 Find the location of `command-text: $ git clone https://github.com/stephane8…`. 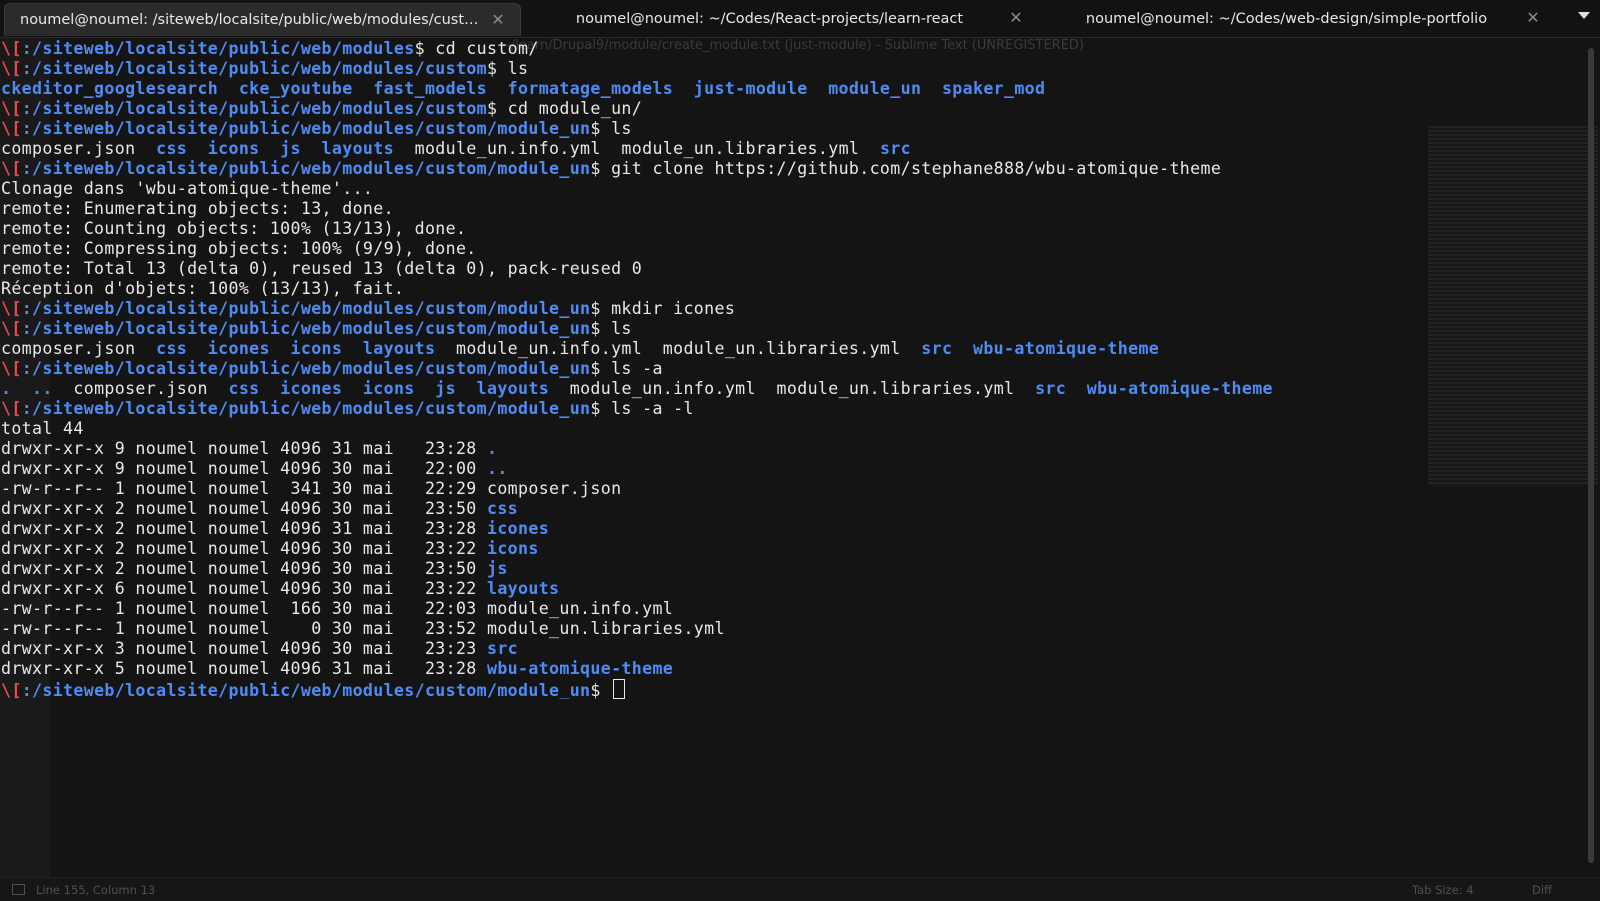

command-text: $ git clone https://github.com/stephane8… is located at coordinates (906, 168).